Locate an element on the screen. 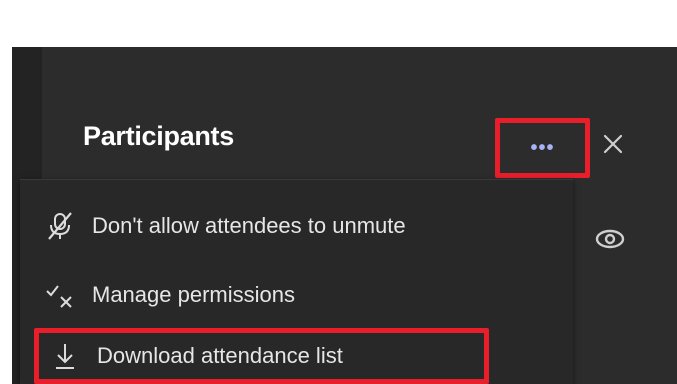 The height and width of the screenshot is (384, 677). download-icon is located at coordinates (65, 356).